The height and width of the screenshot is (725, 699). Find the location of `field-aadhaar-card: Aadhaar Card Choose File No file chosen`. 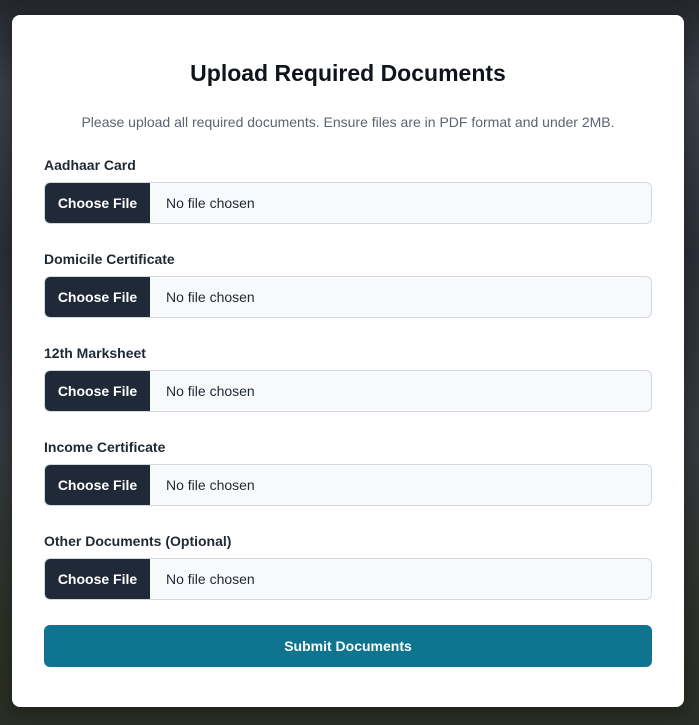

field-aadhaar-card: Aadhaar Card Choose File No file chosen is located at coordinates (348, 190).